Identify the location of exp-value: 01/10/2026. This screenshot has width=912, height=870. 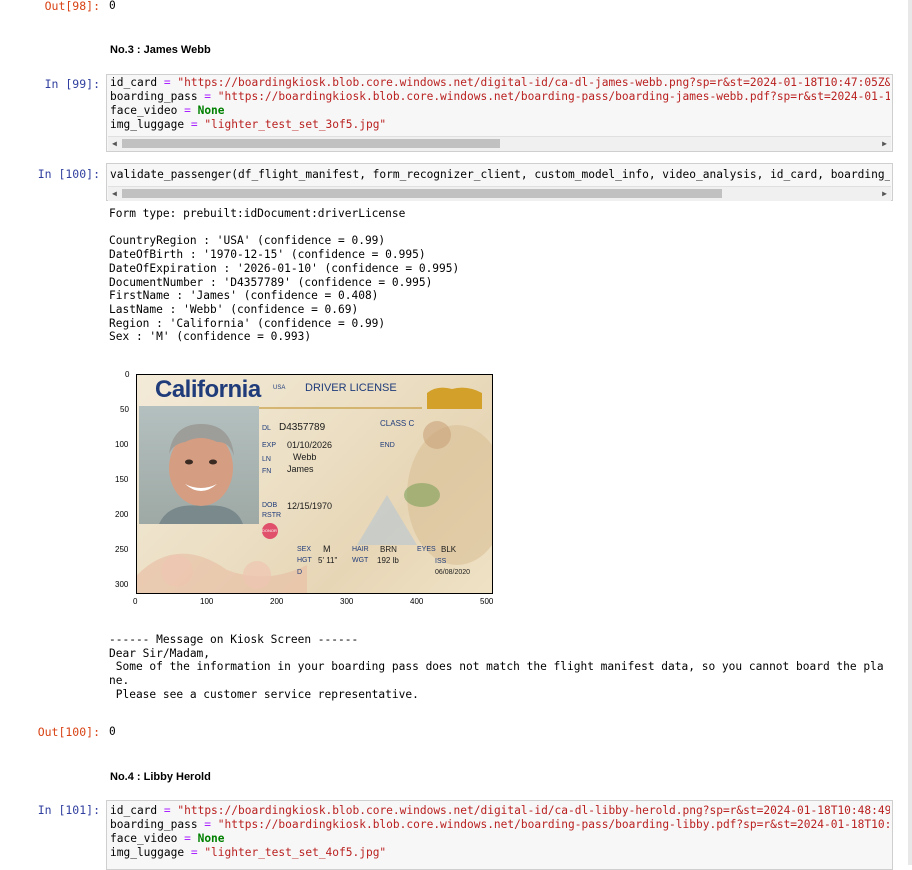
(310, 445).